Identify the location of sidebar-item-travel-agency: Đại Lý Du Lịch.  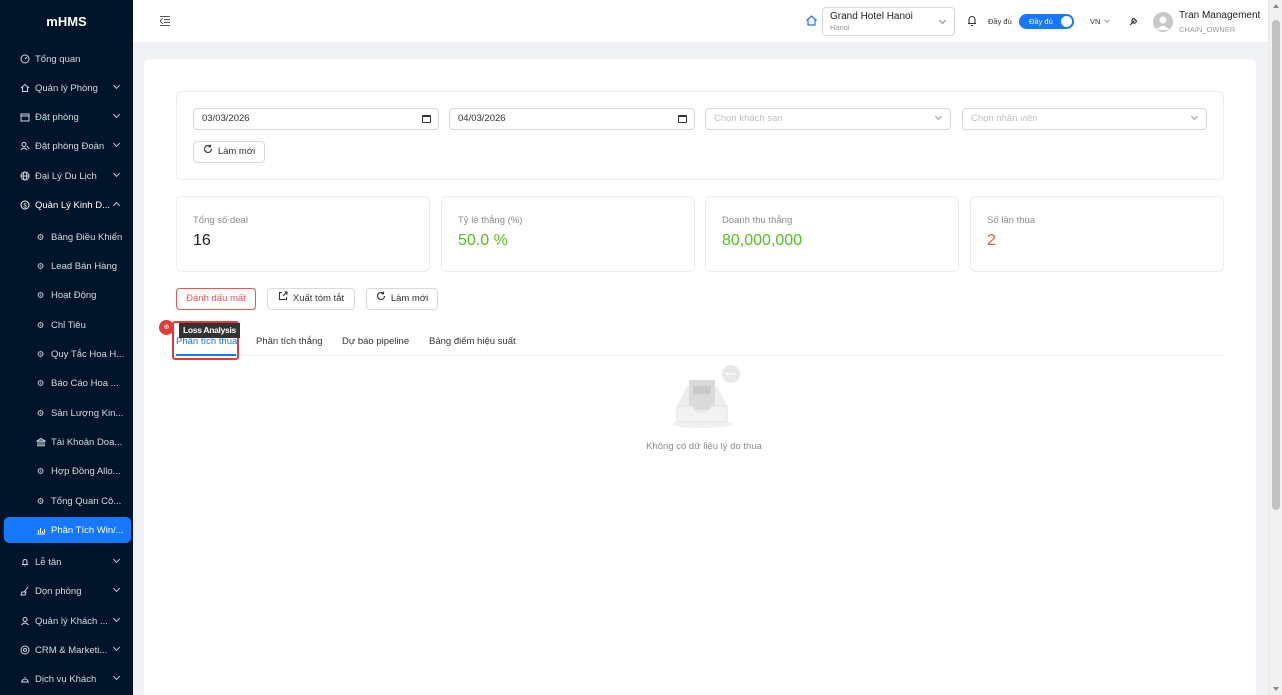
(66, 176).